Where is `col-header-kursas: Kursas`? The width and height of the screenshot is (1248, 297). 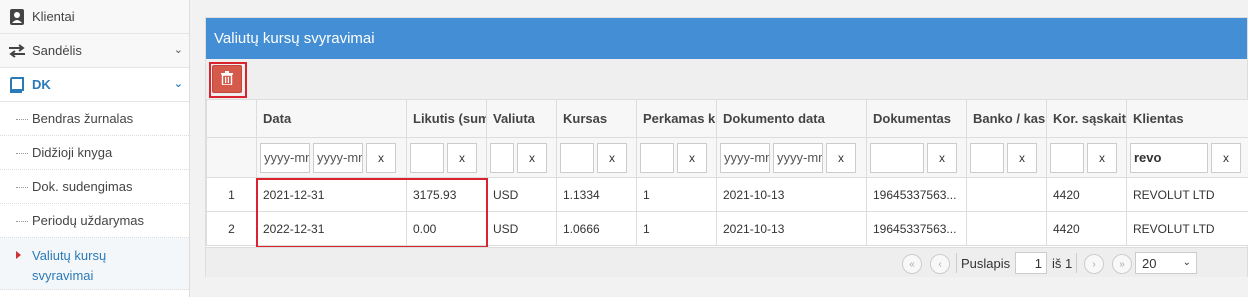
col-header-kursas: Kursas is located at coordinates (596, 118).